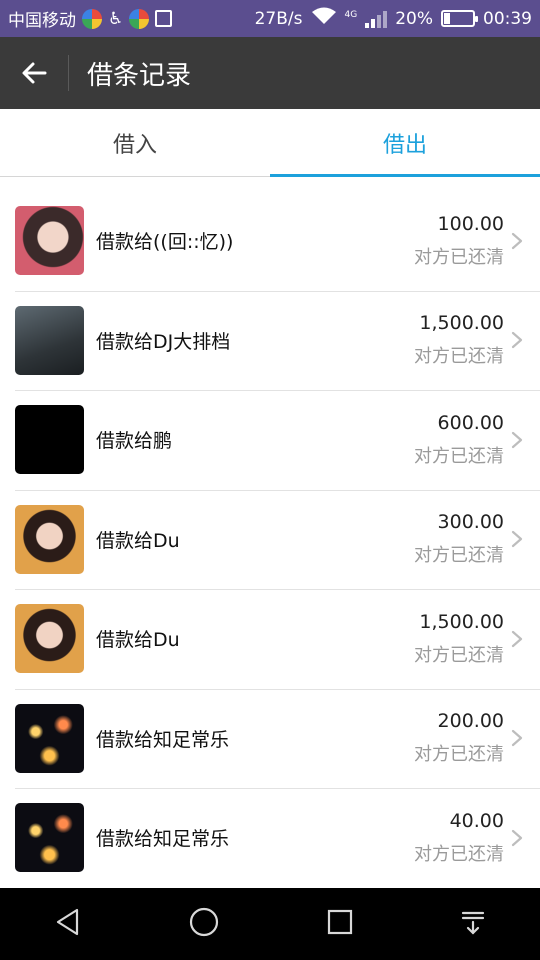 This screenshot has width=540, height=960. Describe the element at coordinates (459, 838) in the screenshot. I see `record-summary: 40.00 对方已还清` at that location.